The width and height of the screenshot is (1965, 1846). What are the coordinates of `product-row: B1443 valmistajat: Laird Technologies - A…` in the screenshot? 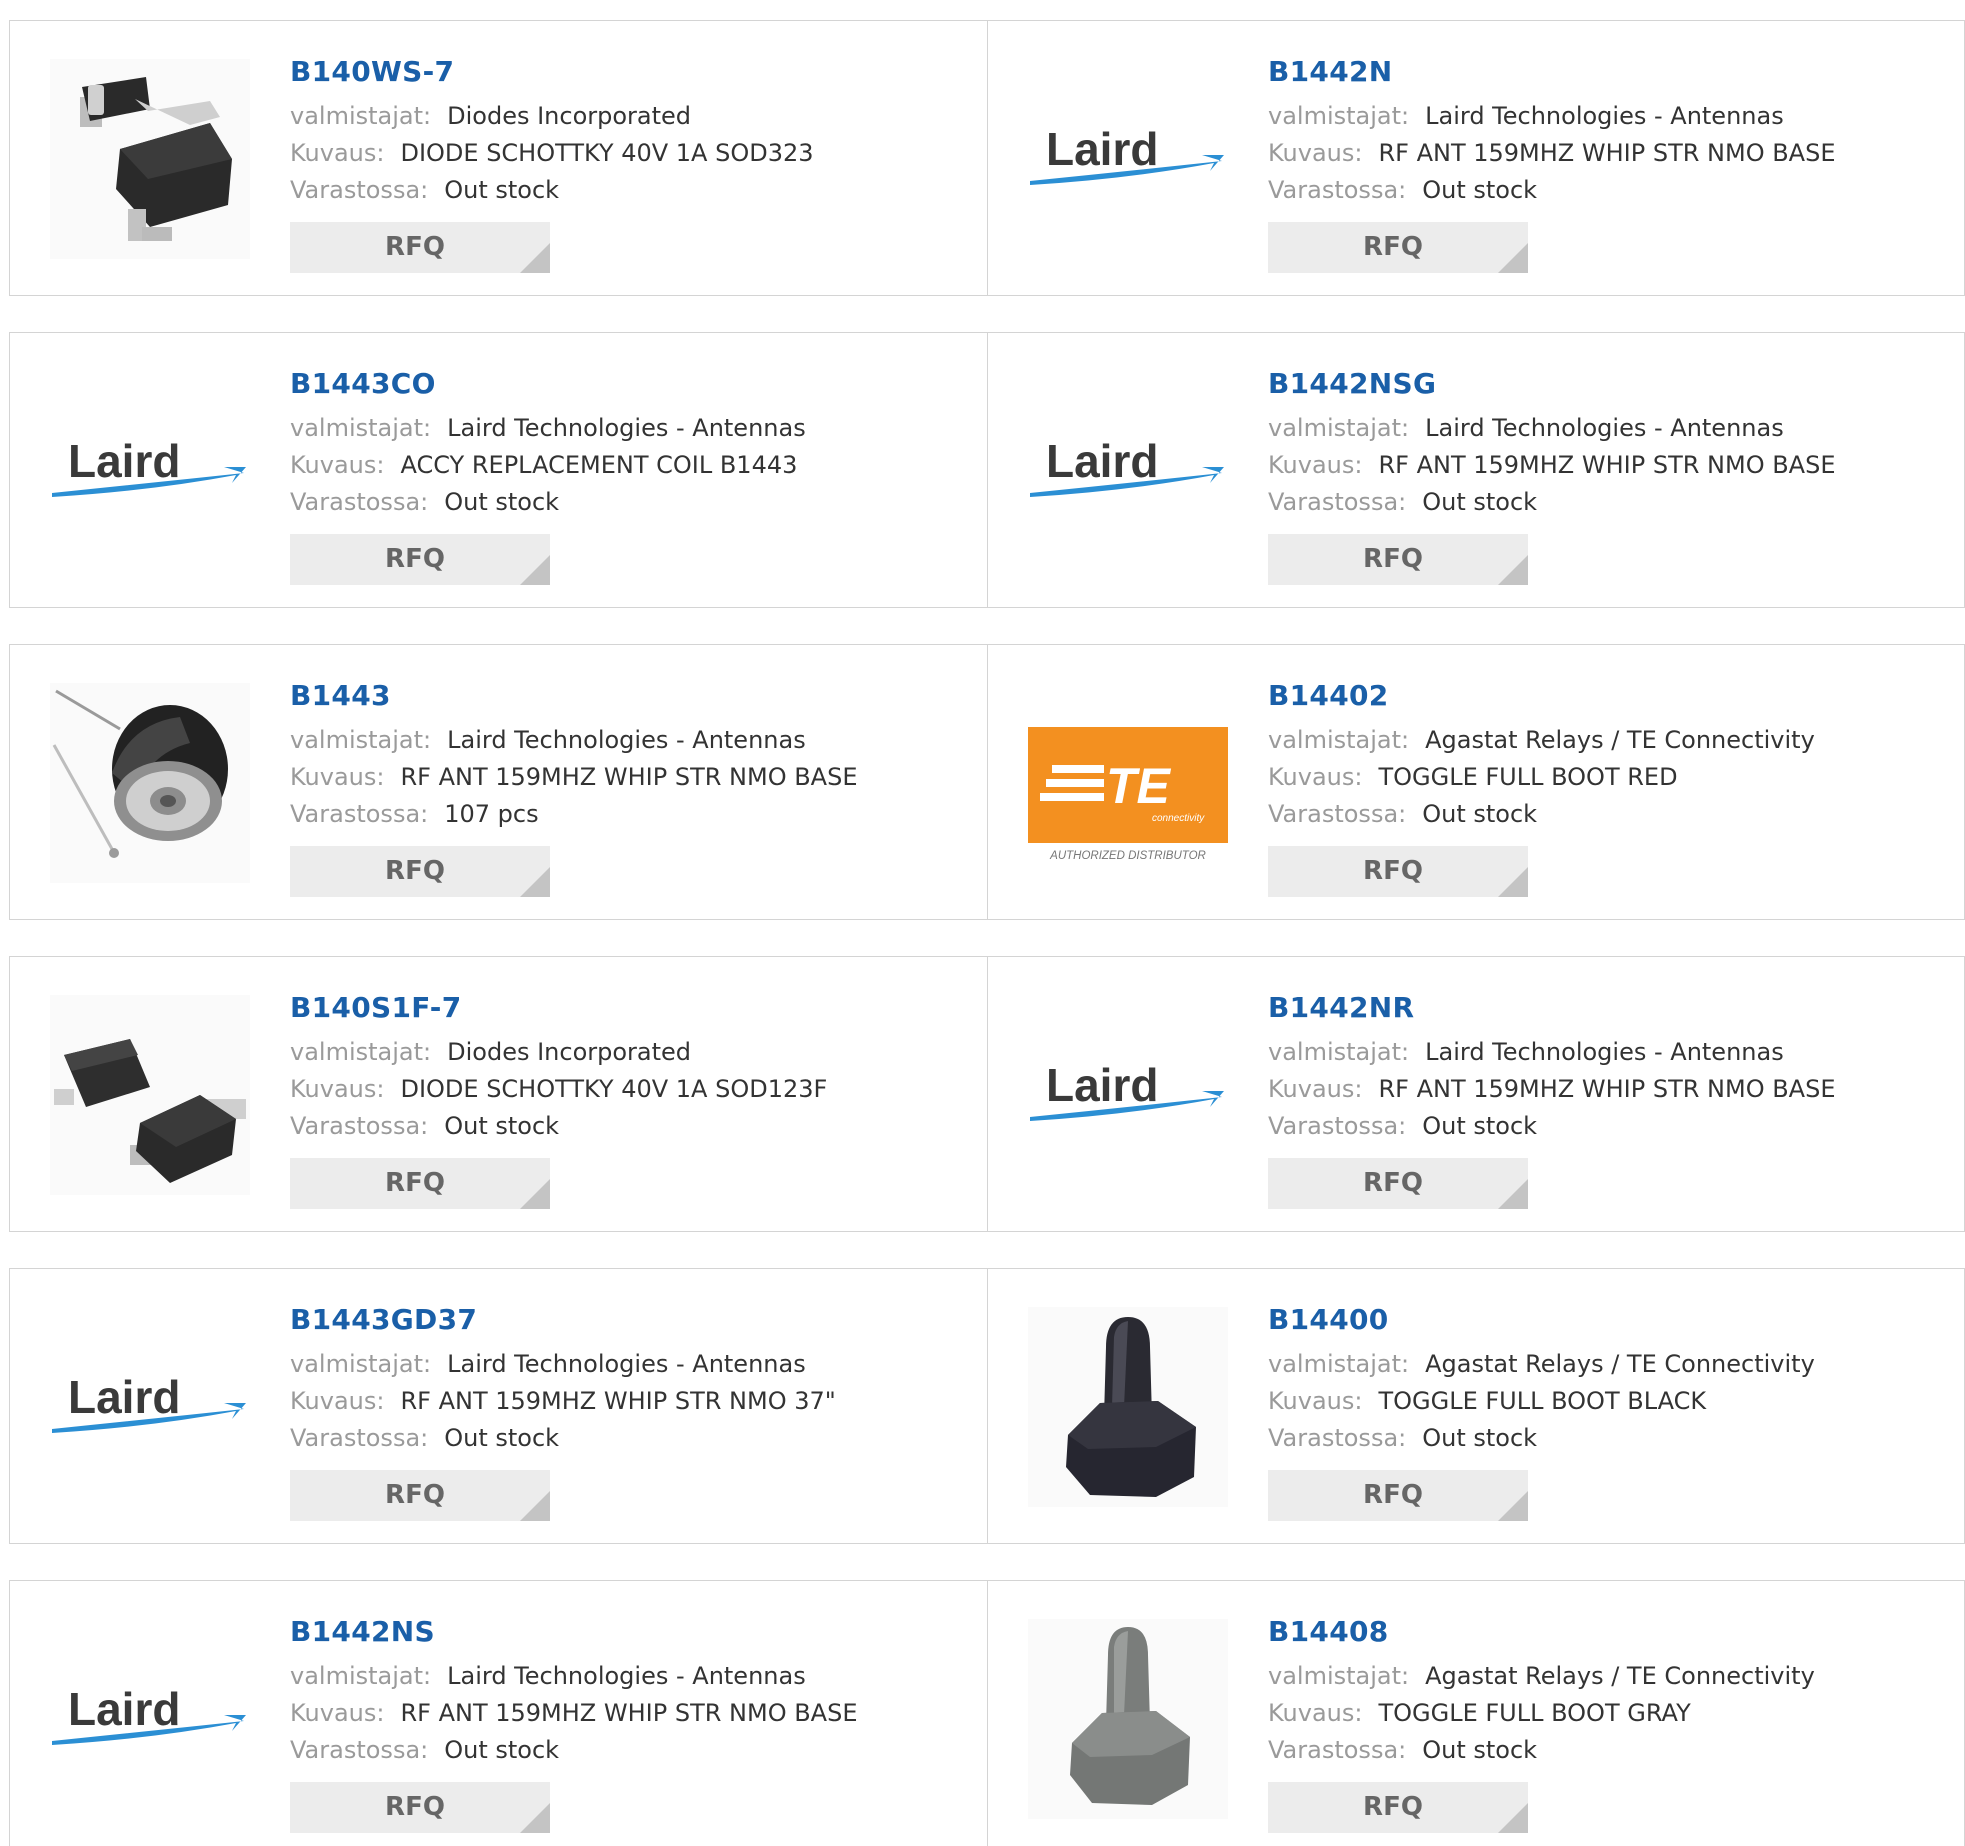 It's located at (987, 782).